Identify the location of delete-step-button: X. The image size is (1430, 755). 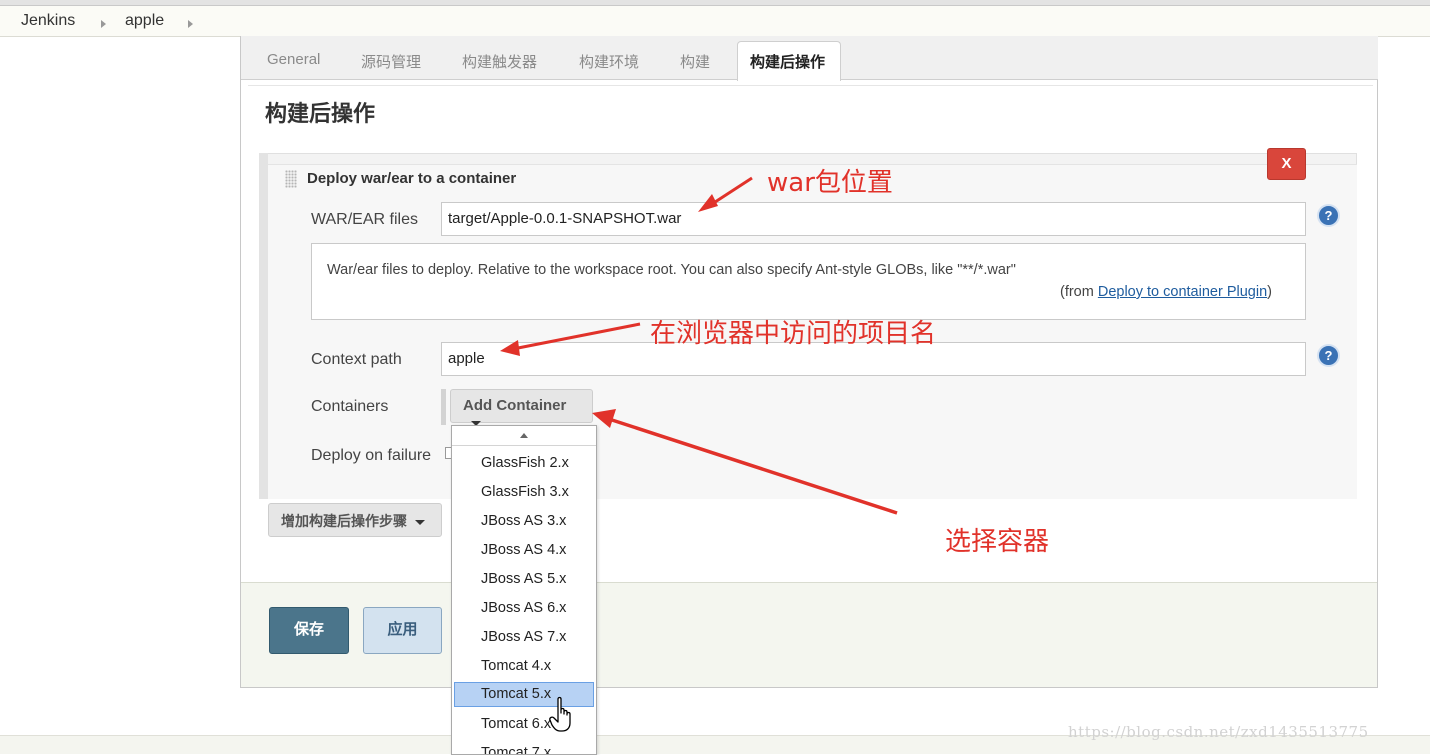
(1286, 164).